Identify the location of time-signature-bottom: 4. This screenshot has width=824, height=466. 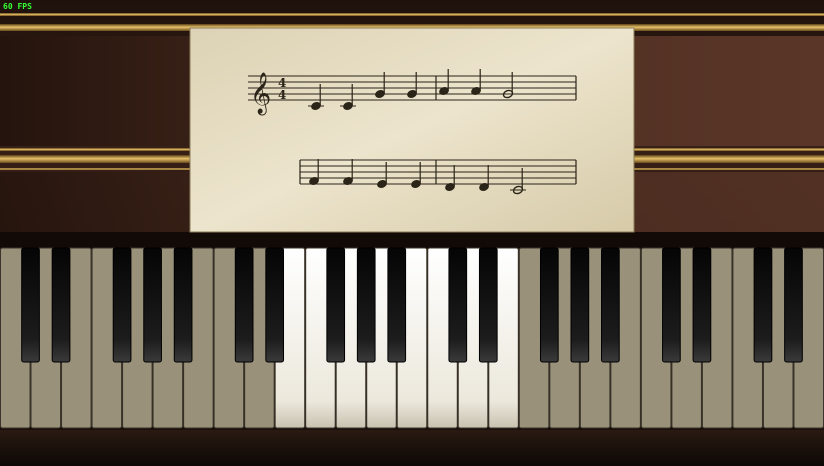
(282, 95).